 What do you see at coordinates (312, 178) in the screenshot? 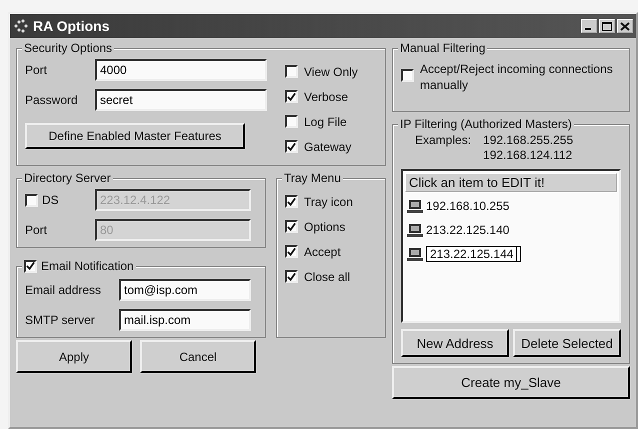
I see `group-title: Tray Menu` at bounding box center [312, 178].